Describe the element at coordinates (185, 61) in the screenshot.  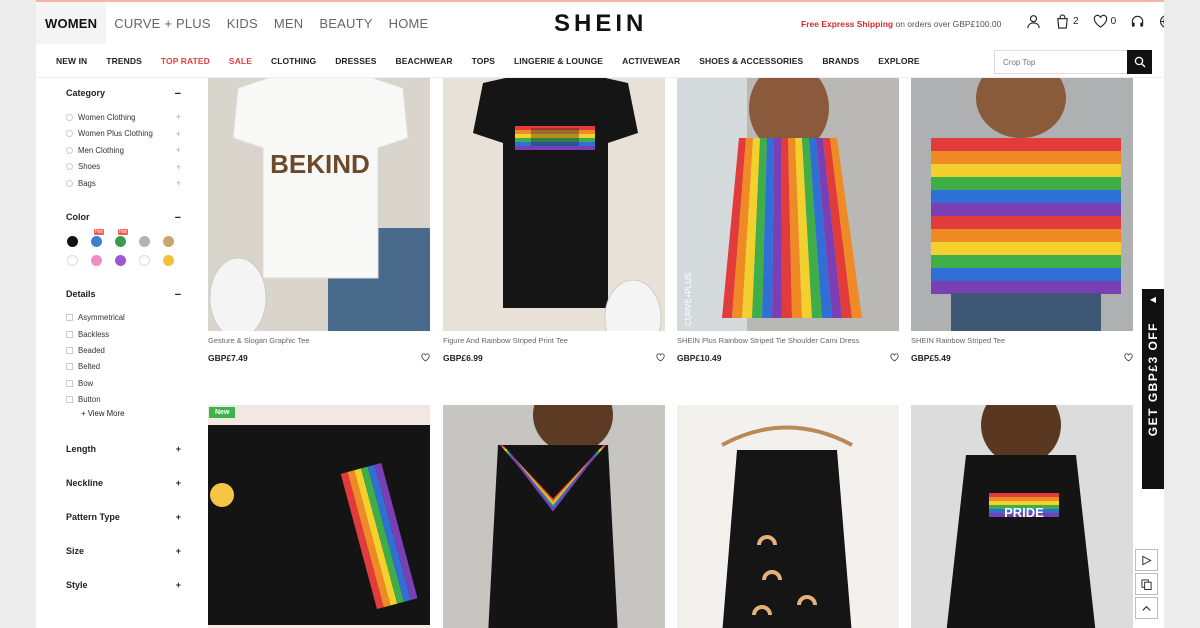
I see `nav-item: TOP RATED` at that location.